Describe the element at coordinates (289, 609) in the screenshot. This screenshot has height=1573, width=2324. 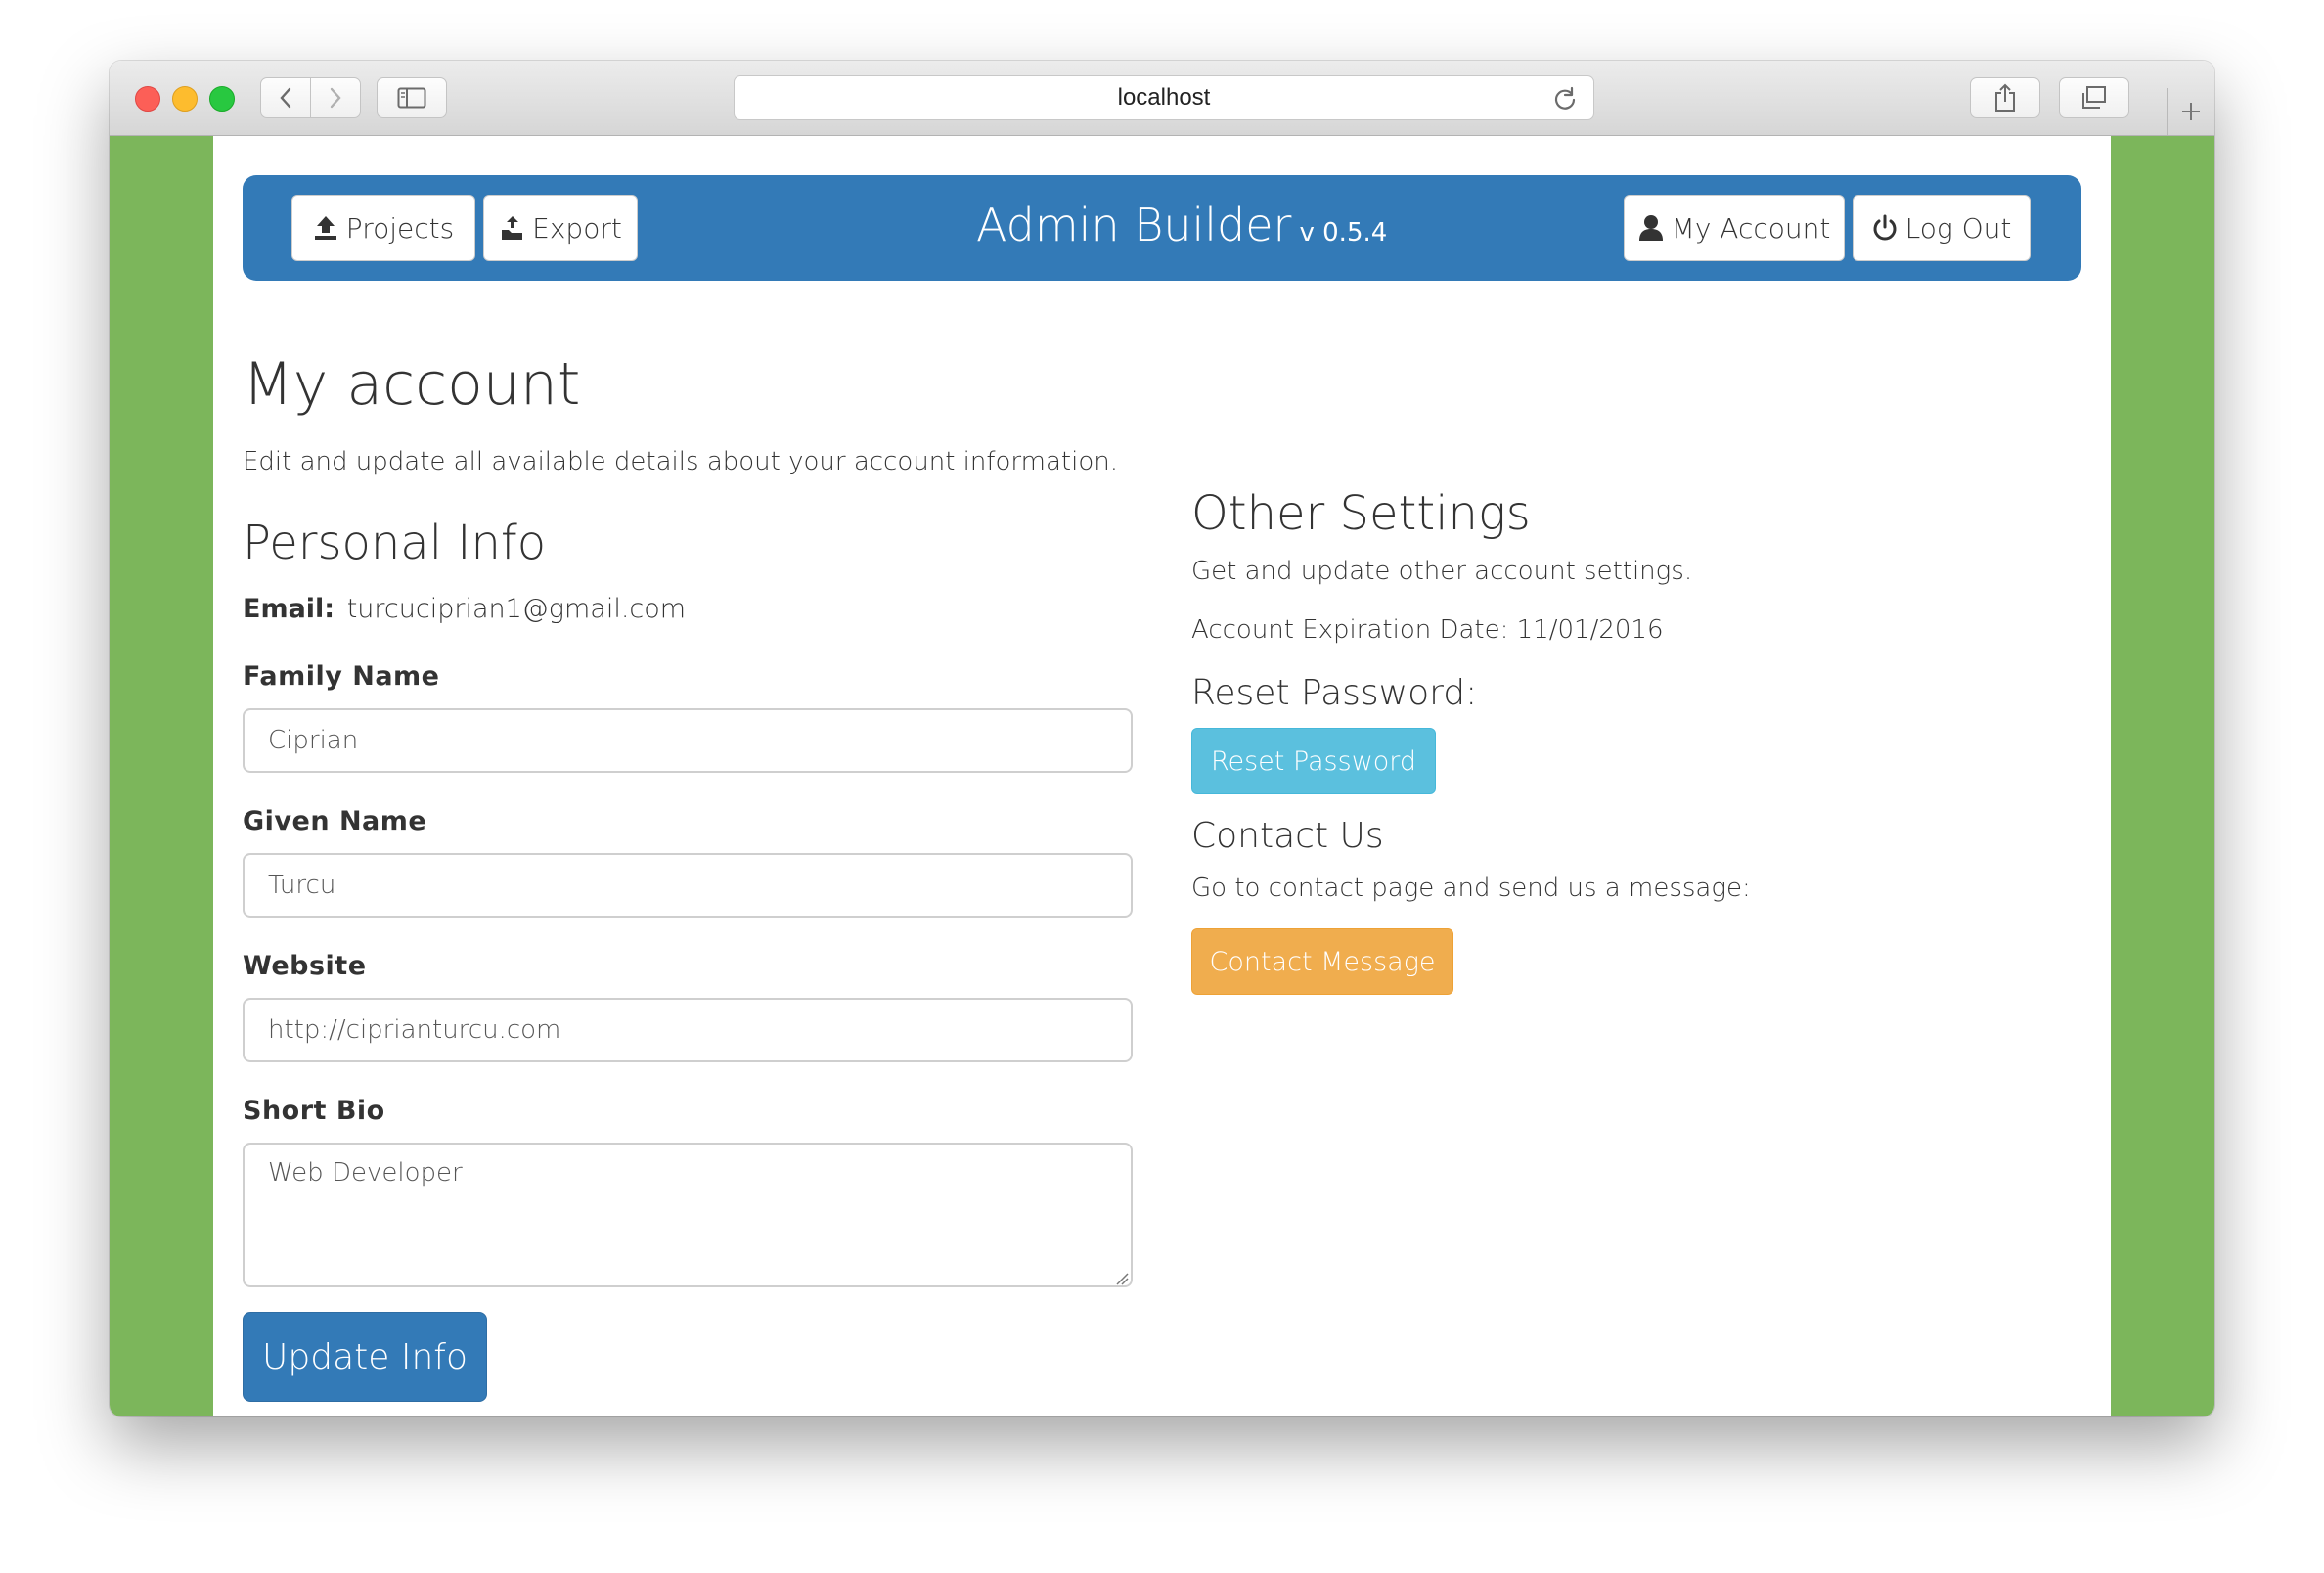
I see `email-label: Email:` at that location.